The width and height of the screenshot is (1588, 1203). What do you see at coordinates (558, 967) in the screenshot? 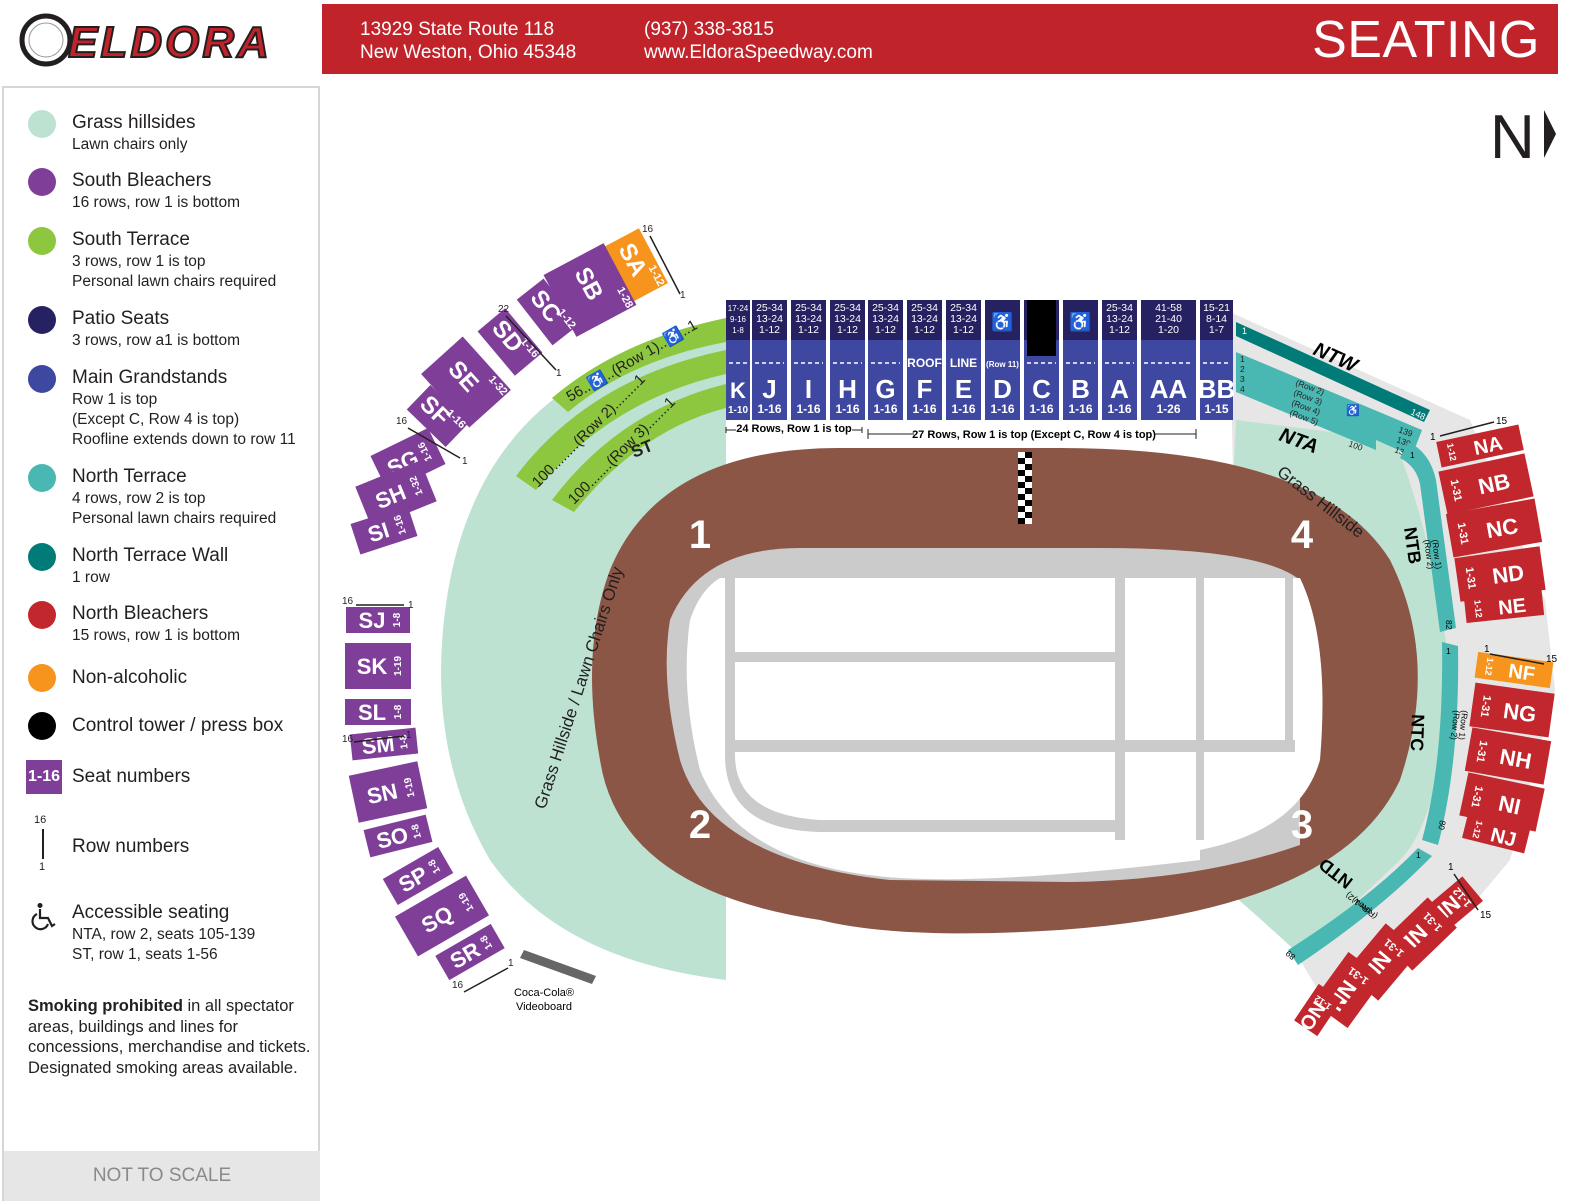
I see `videoboard-icon` at bounding box center [558, 967].